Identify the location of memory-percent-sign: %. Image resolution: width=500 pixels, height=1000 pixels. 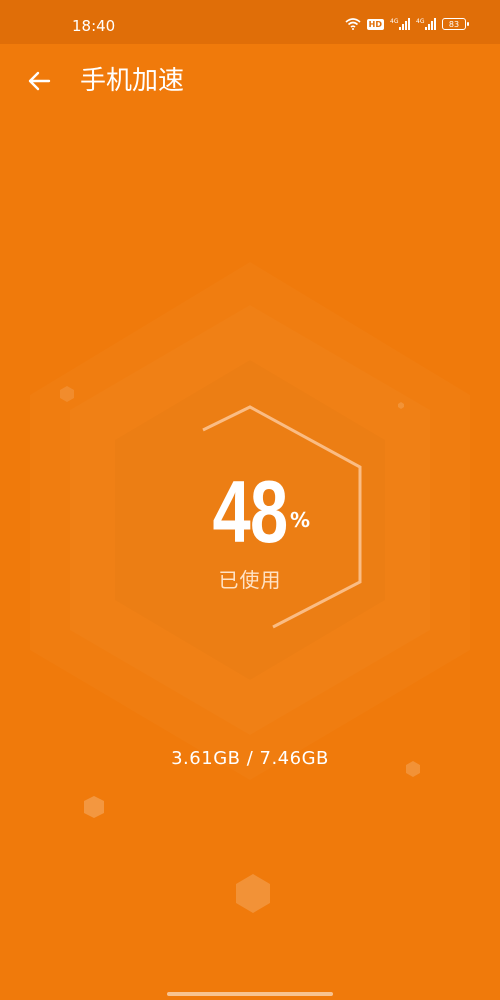
(300, 520).